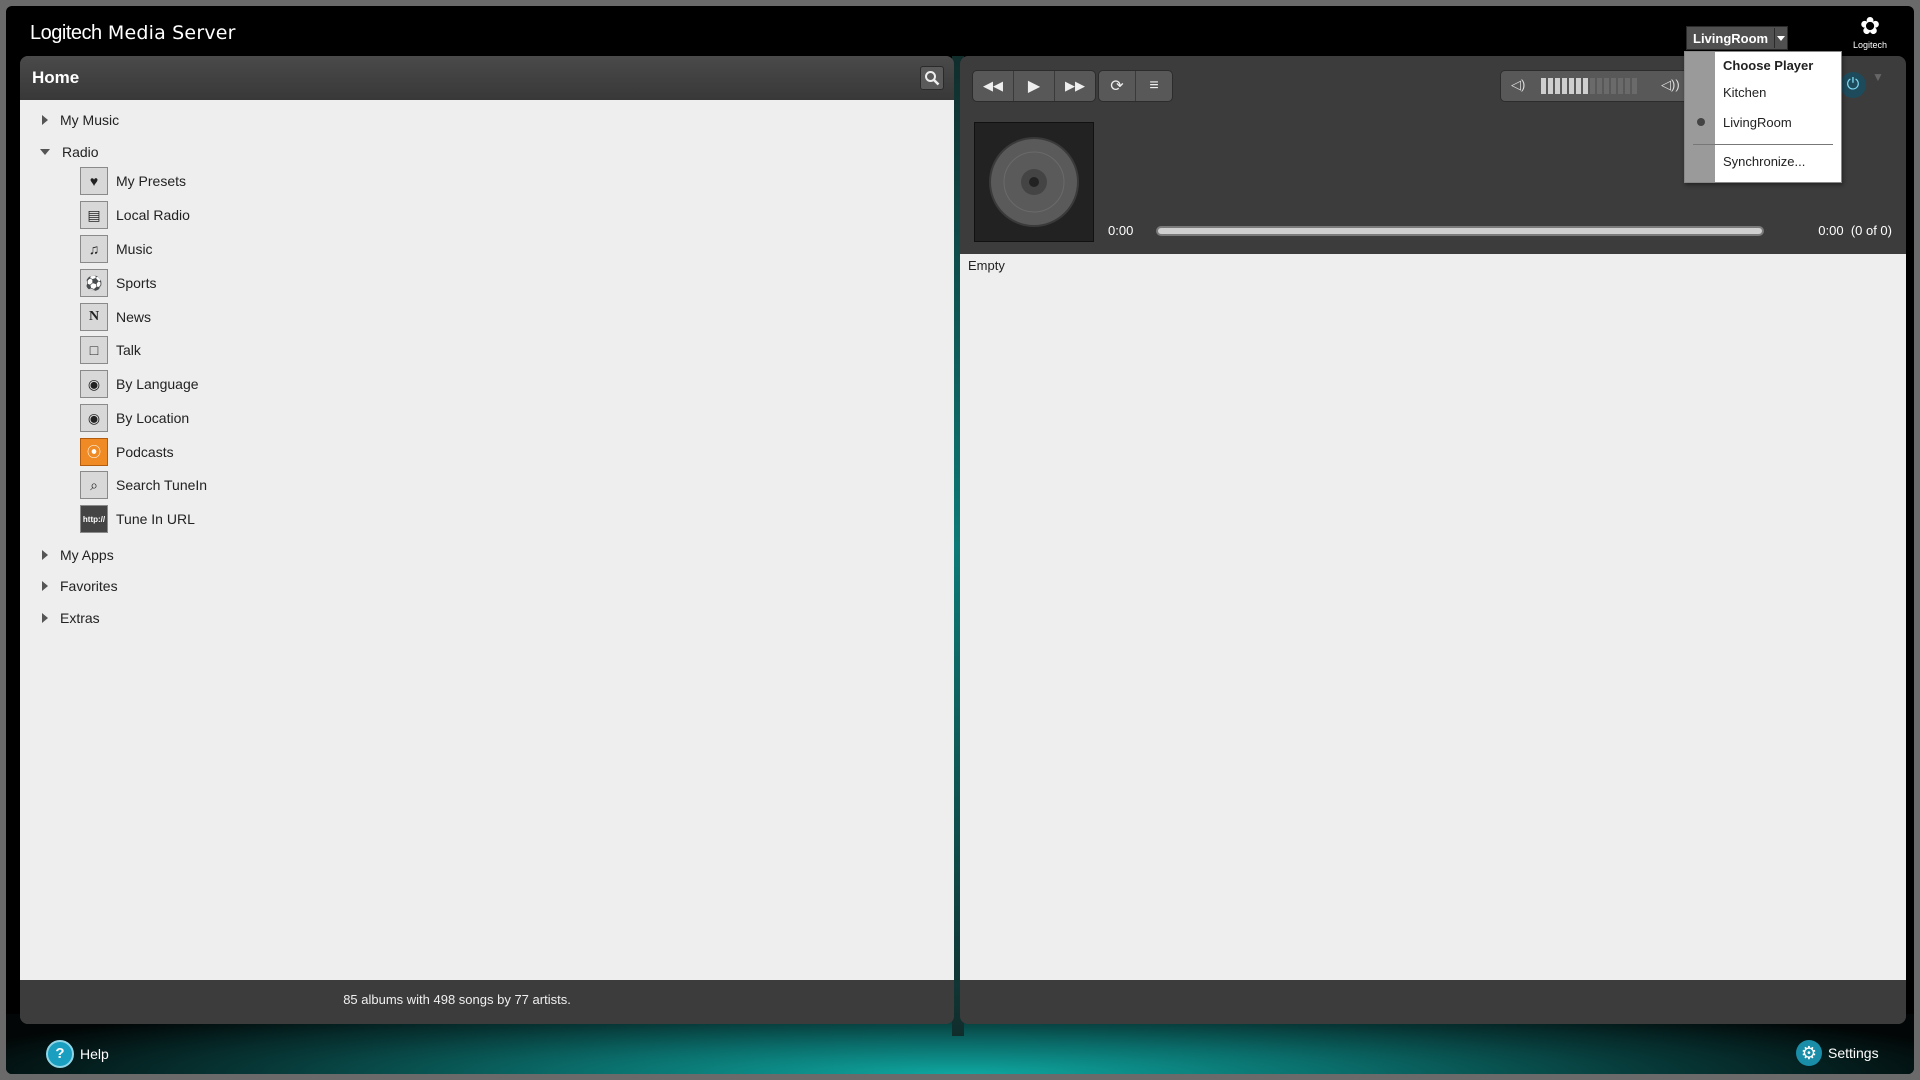 The height and width of the screenshot is (1080, 1920). Describe the element at coordinates (94, 215) in the screenshot. I see `local-radio-icon: ▤` at that location.